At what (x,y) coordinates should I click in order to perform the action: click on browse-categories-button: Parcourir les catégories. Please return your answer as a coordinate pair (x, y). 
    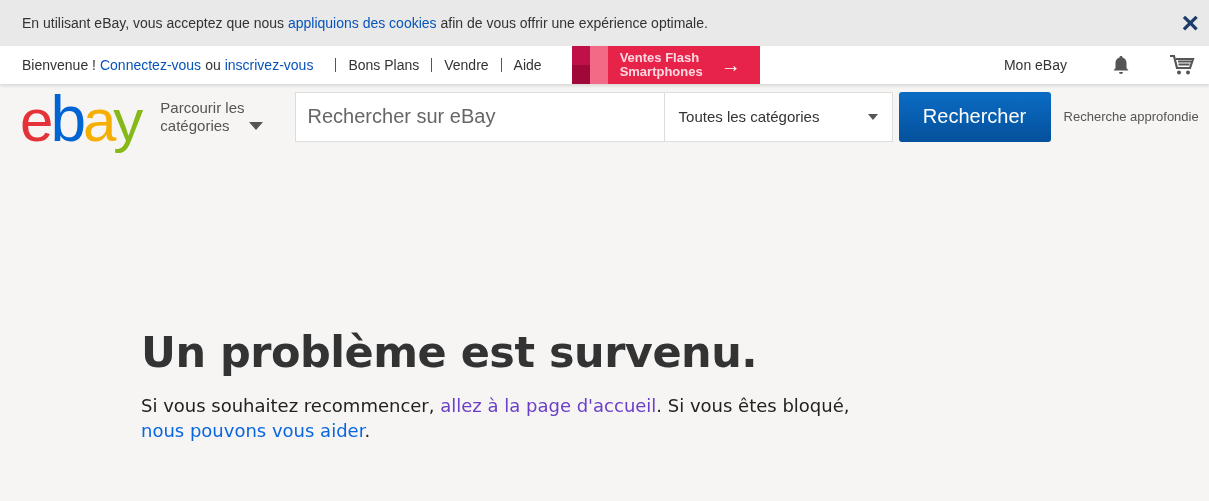
    Looking at the image, I should click on (211, 116).